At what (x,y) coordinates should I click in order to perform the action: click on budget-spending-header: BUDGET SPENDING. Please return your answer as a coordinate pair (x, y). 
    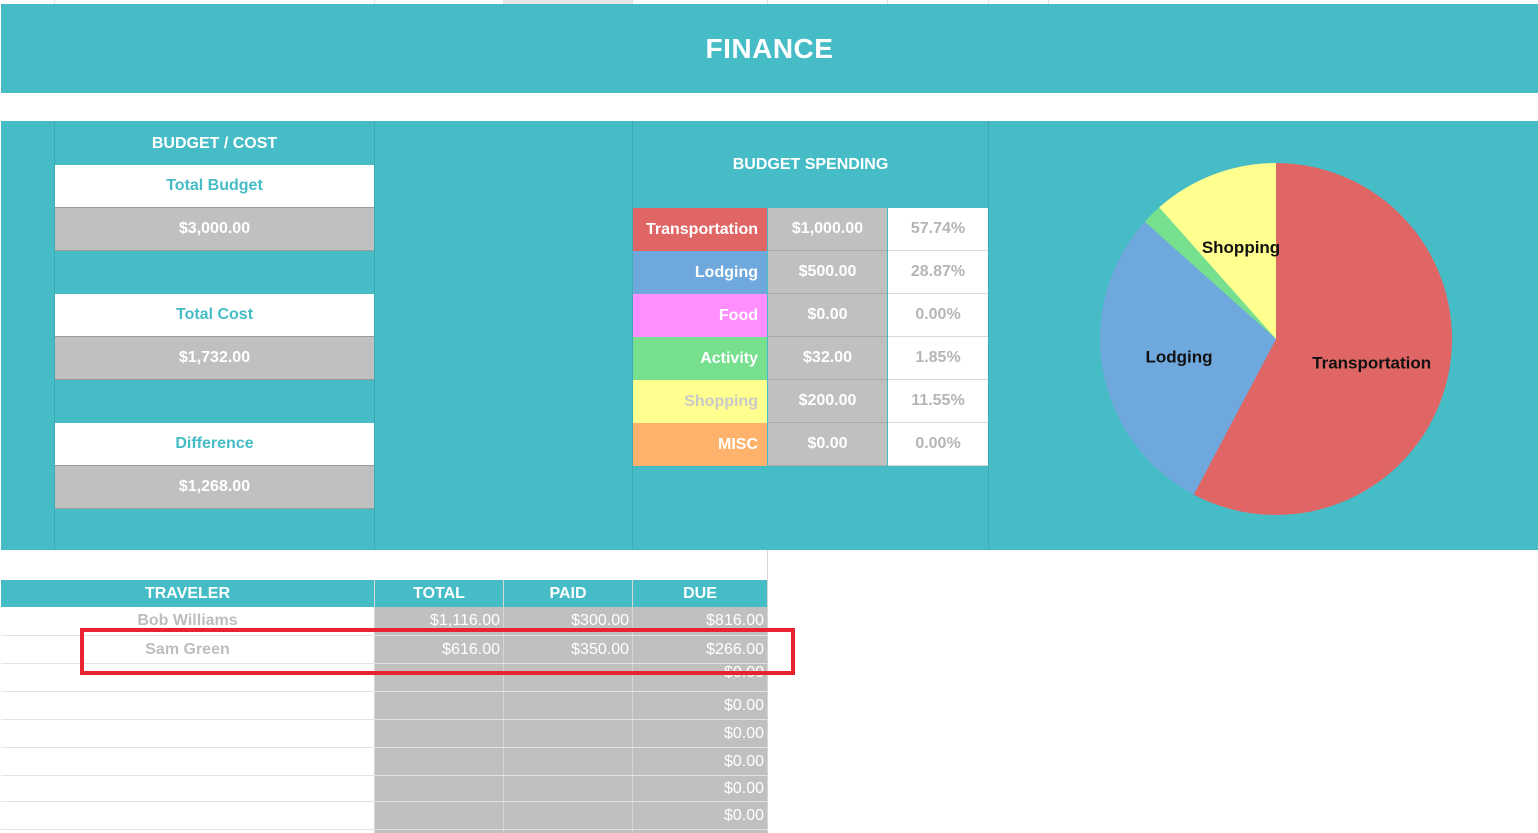
    Looking at the image, I should click on (810, 164).